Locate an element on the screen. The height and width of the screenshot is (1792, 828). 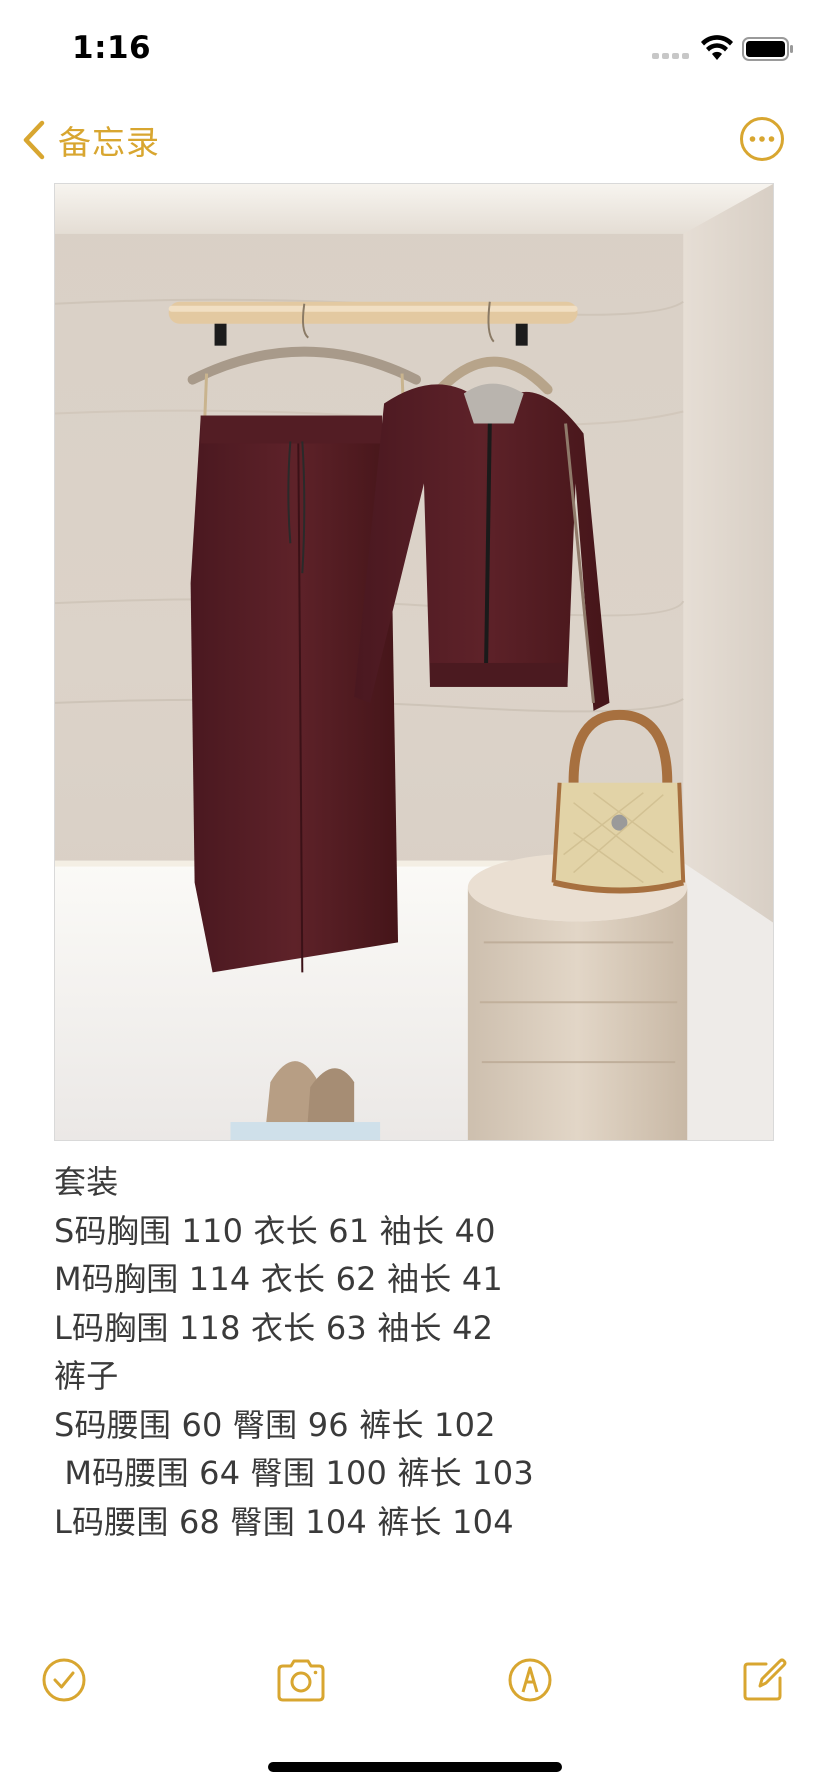
signal-icon is located at coordinates (670, 56).